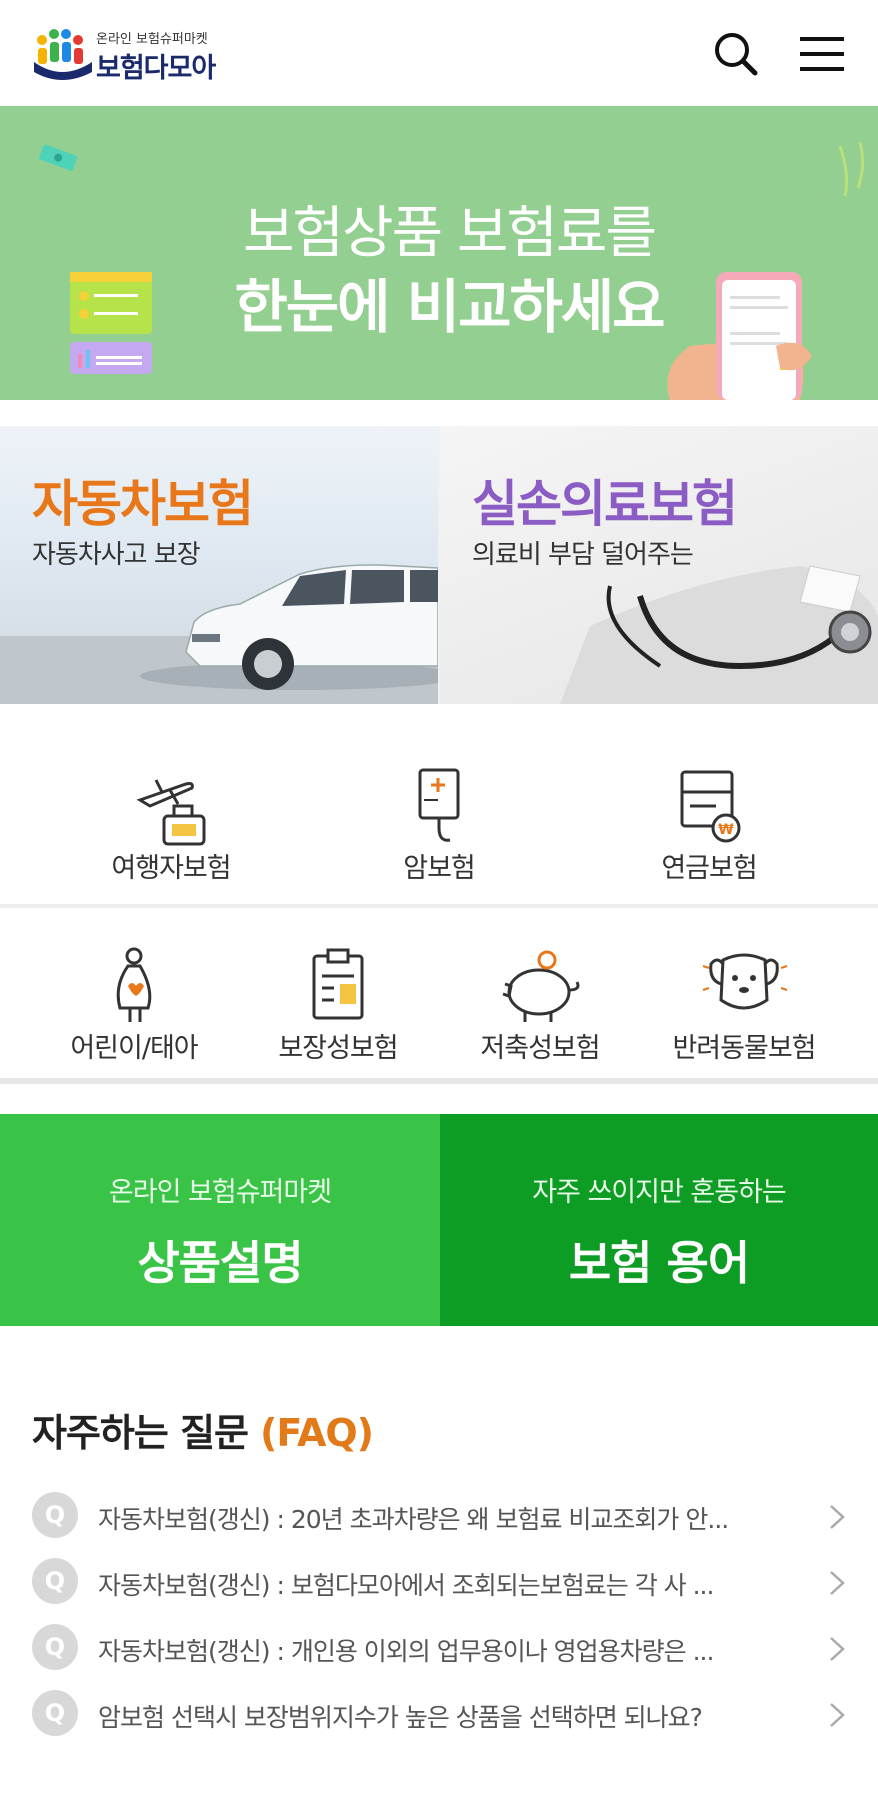  What do you see at coordinates (220, 1263) in the screenshot?
I see `button-title: 상품설명` at bounding box center [220, 1263].